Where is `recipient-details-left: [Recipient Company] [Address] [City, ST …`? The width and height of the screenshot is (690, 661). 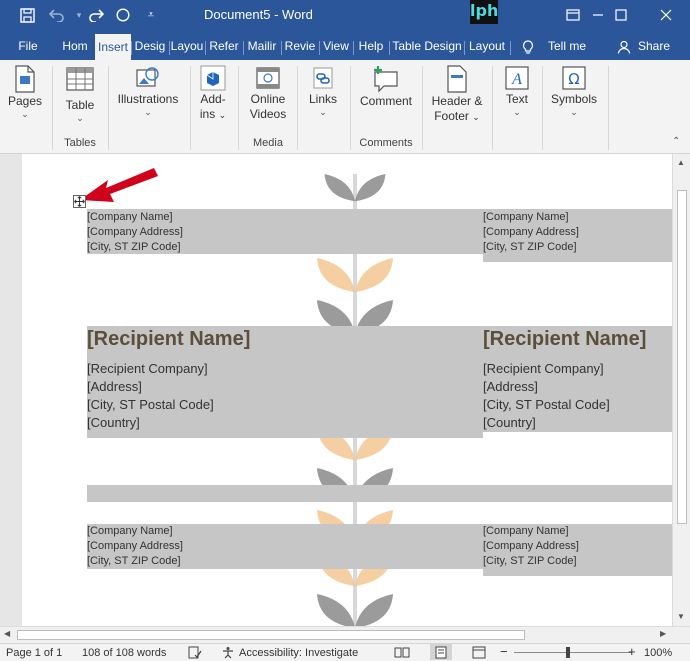 recipient-details-left: [Recipient Company] [Address] [City, ST … is located at coordinates (150, 396).